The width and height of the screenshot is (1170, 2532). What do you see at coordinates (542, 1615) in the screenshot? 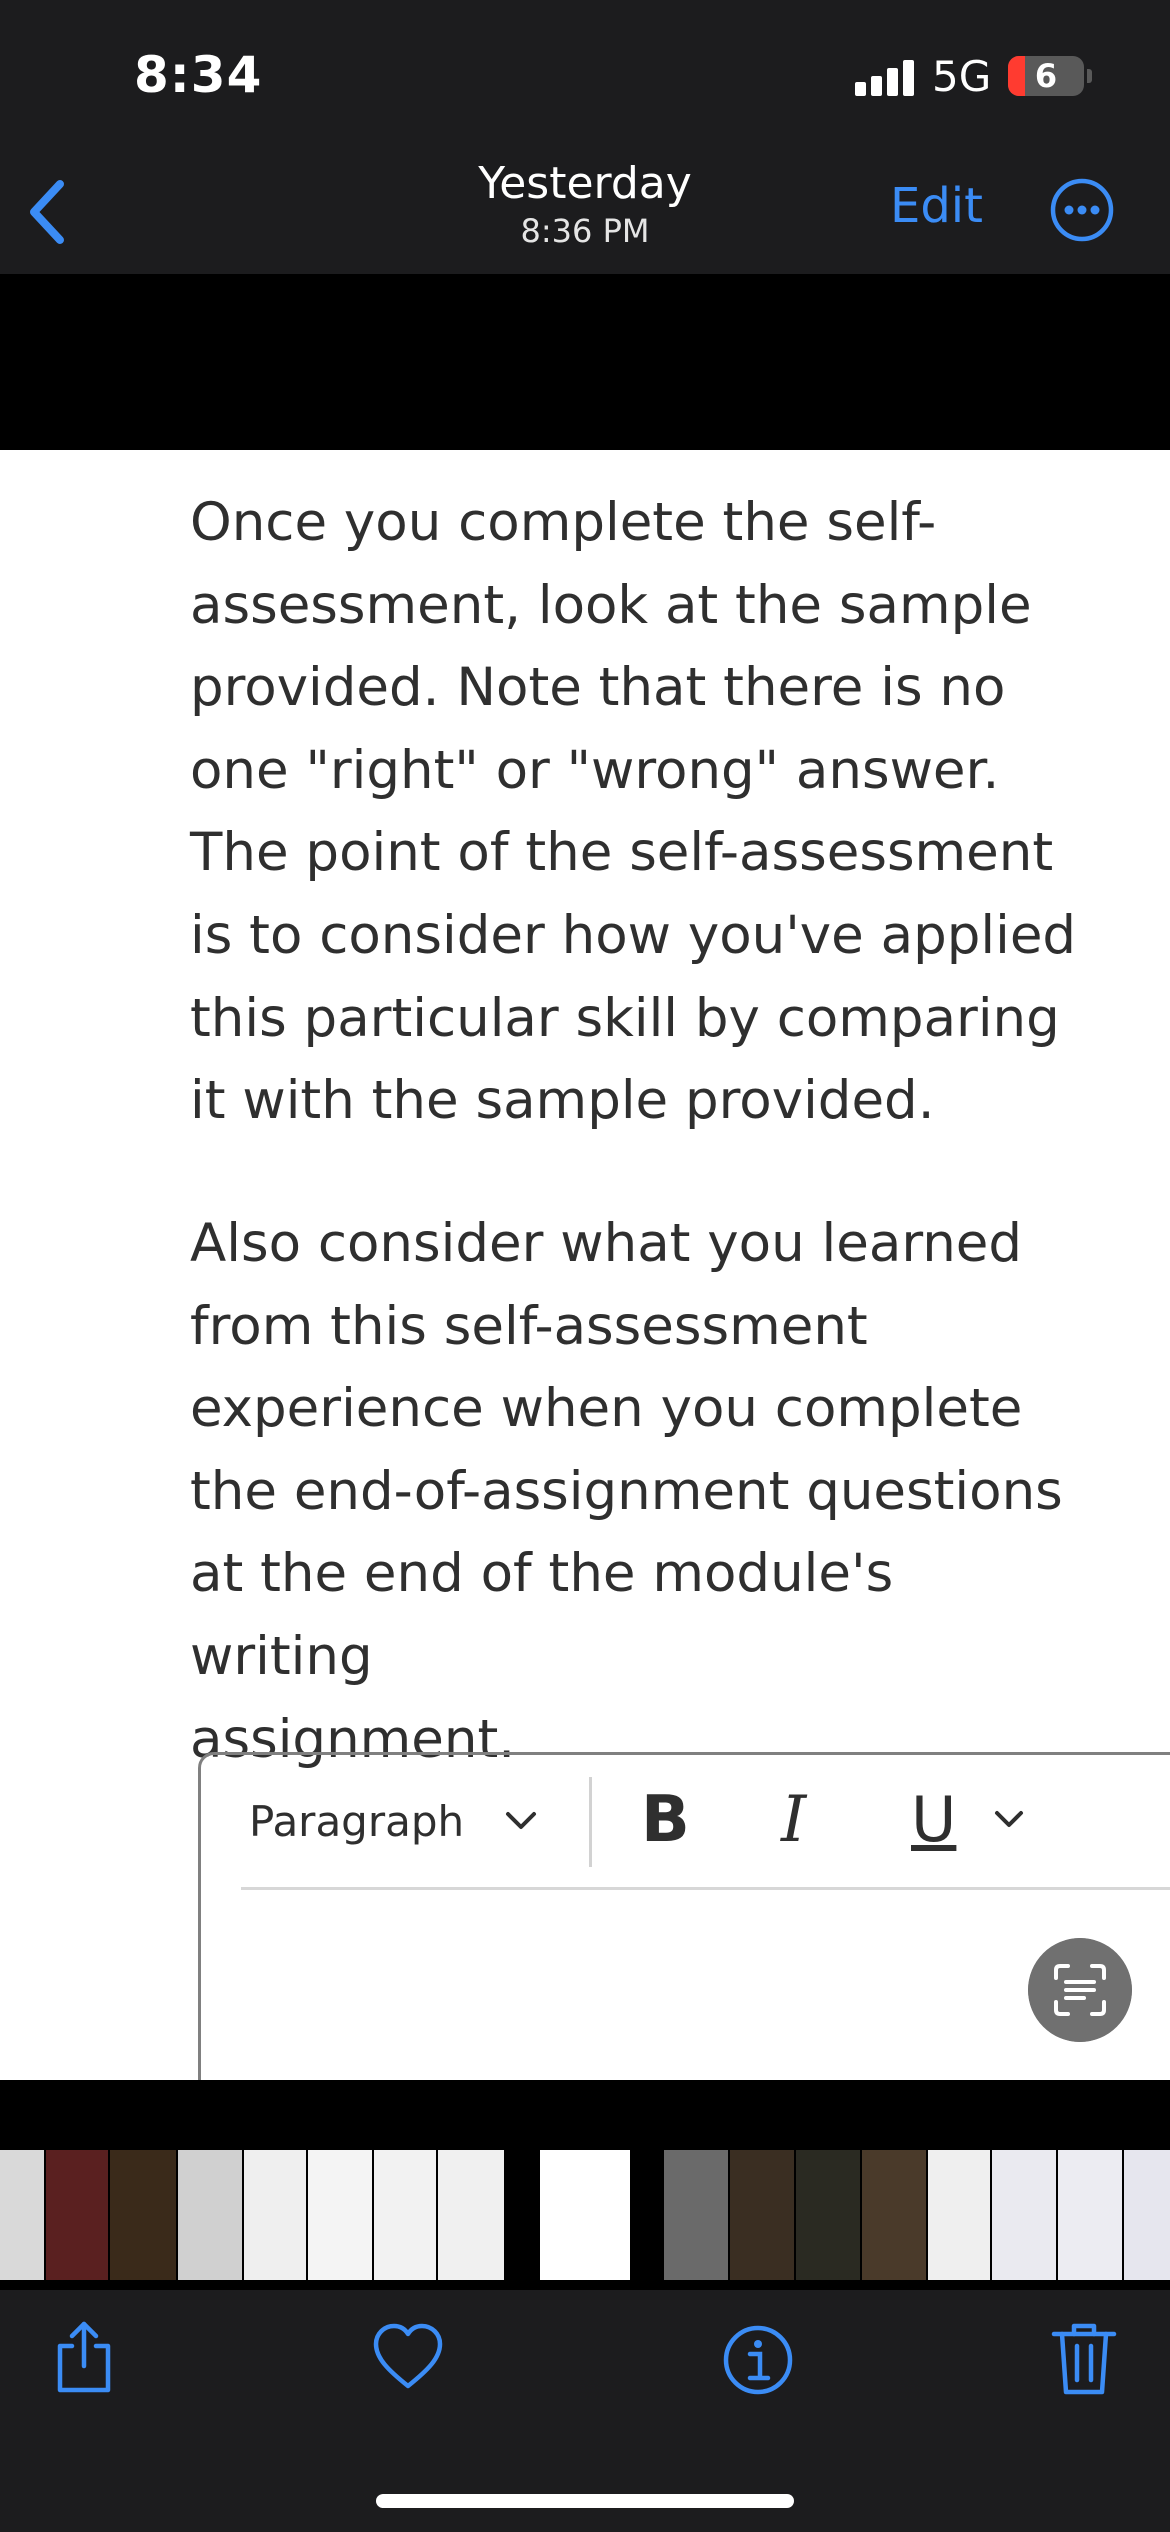
I see `text-line: at the end of the module's writing` at bounding box center [542, 1615].